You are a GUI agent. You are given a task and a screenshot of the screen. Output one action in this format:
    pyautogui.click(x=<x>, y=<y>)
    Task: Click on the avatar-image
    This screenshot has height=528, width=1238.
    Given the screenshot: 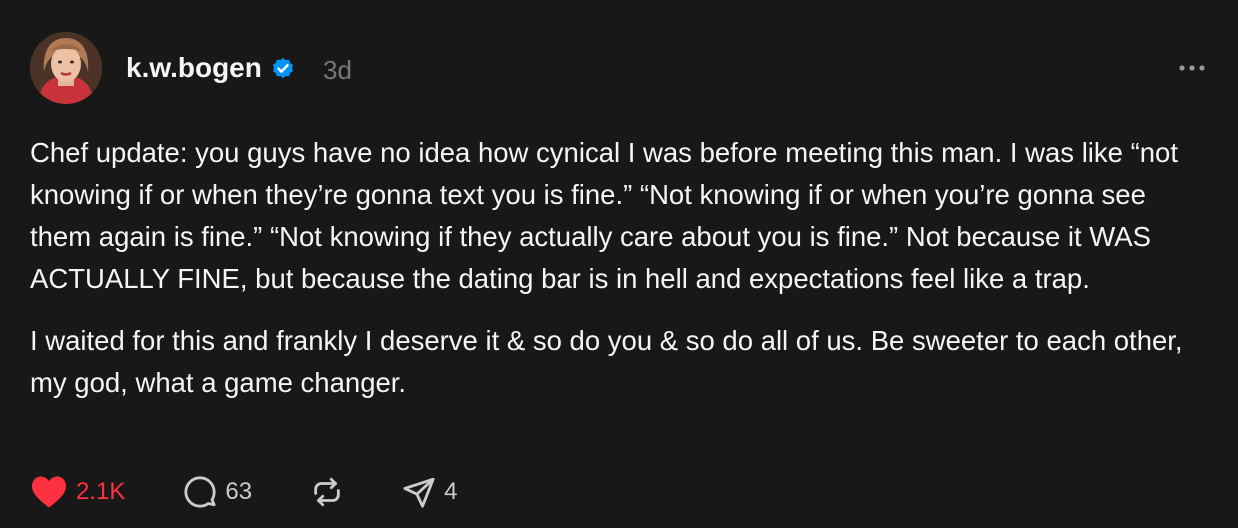 What is the action you would take?
    pyautogui.click(x=66, y=68)
    